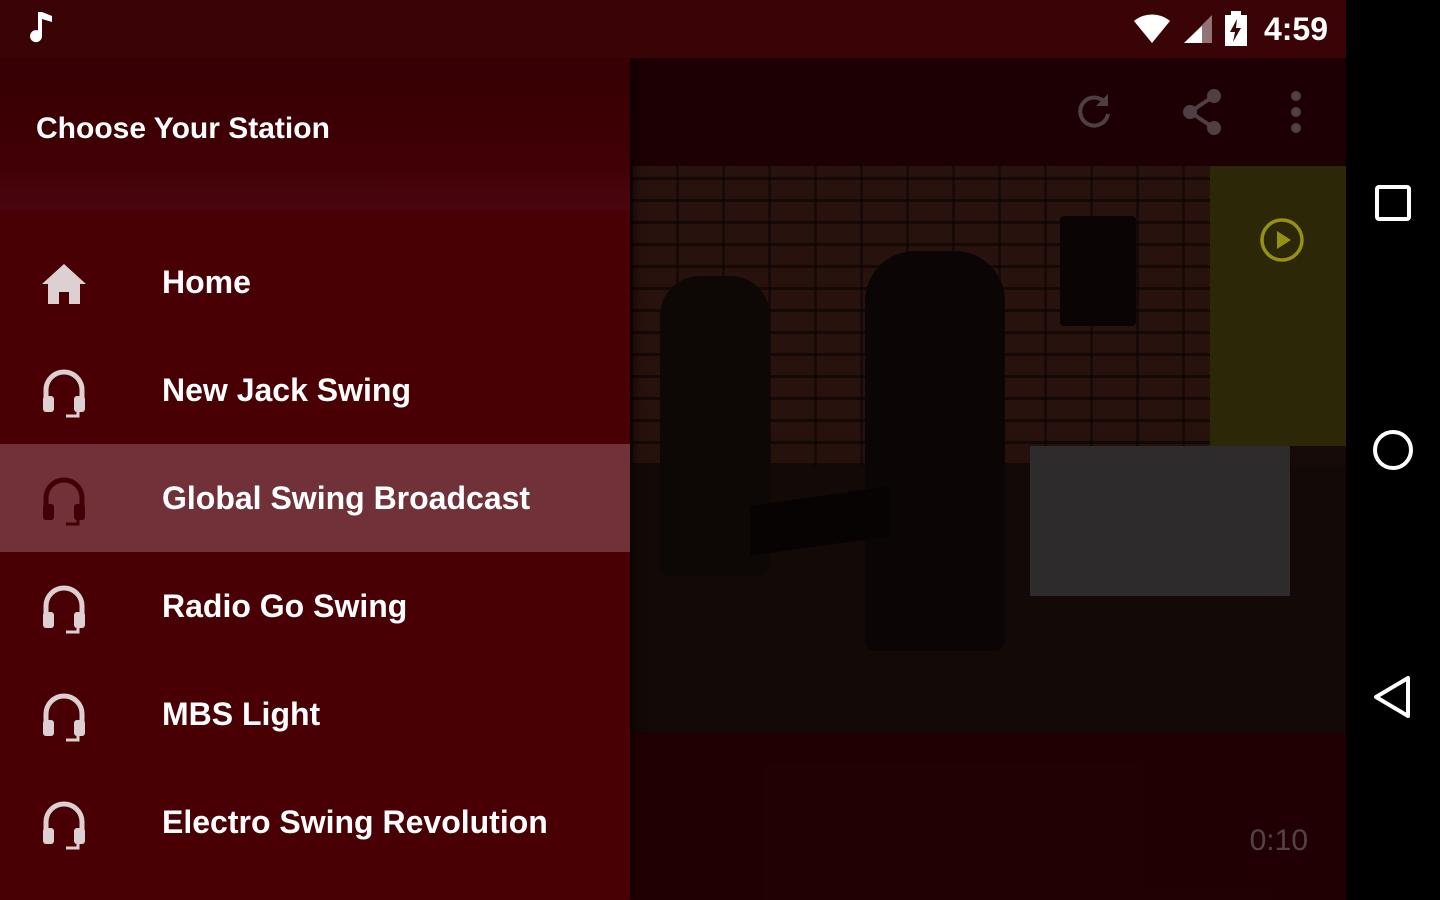  What do you see at coordinates (1235, 28) in the screenshot?
I see `battery-charging-icon` at bounding box center [1235, 28].